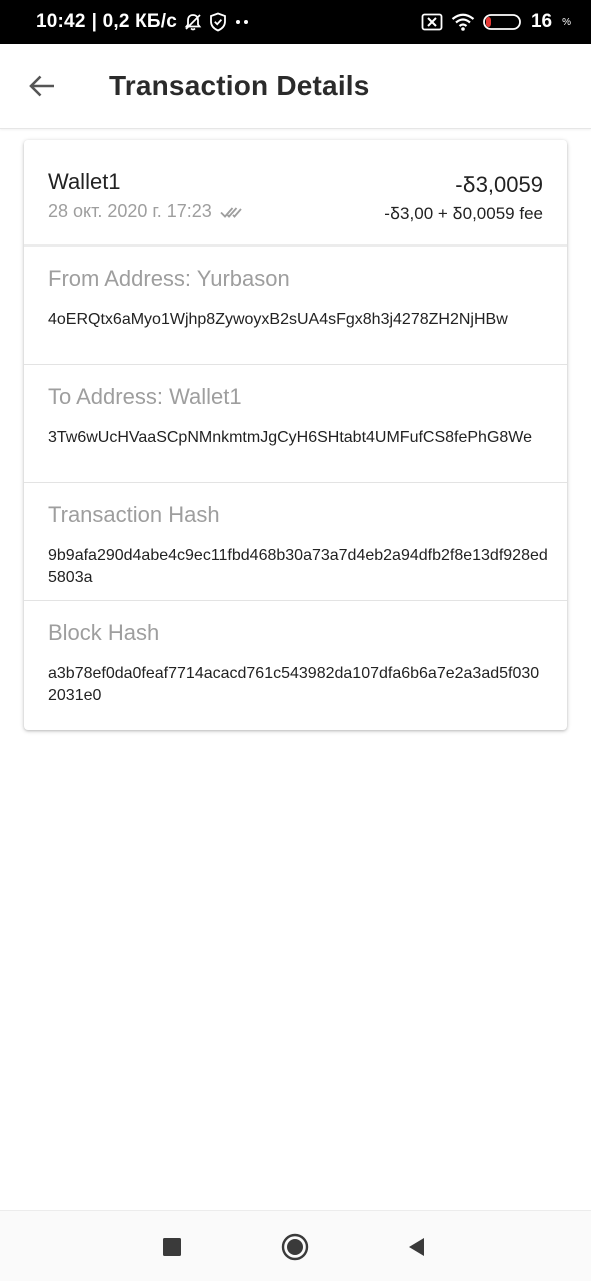 The width and height of the screenshot is (591, 1281). What do you see at coordinates (134, 21) in the screenshot?
I see `status-network-speed: | 0,2 КБ/с` at bounding box center [134, 21].